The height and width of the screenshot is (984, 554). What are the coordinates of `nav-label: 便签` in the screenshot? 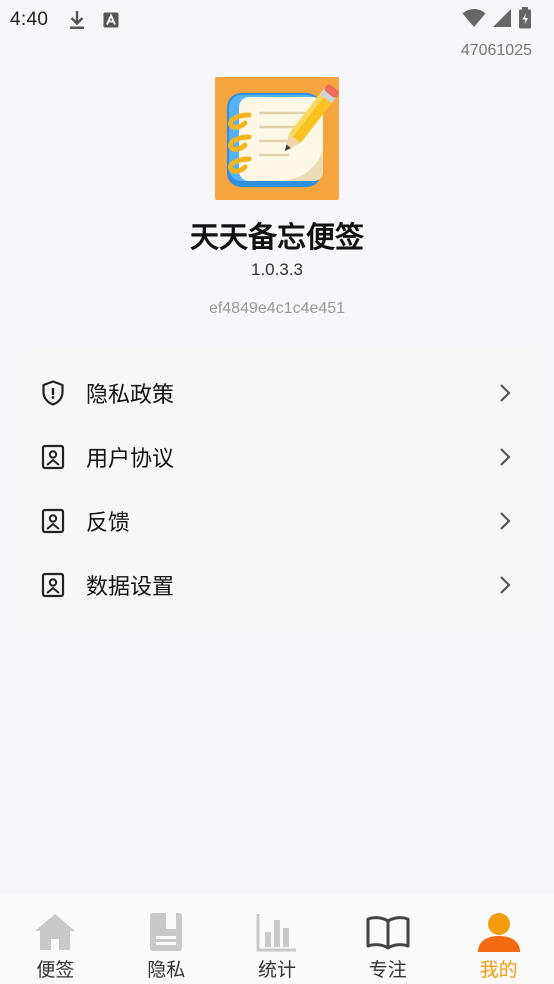 It's located at (55, 970).